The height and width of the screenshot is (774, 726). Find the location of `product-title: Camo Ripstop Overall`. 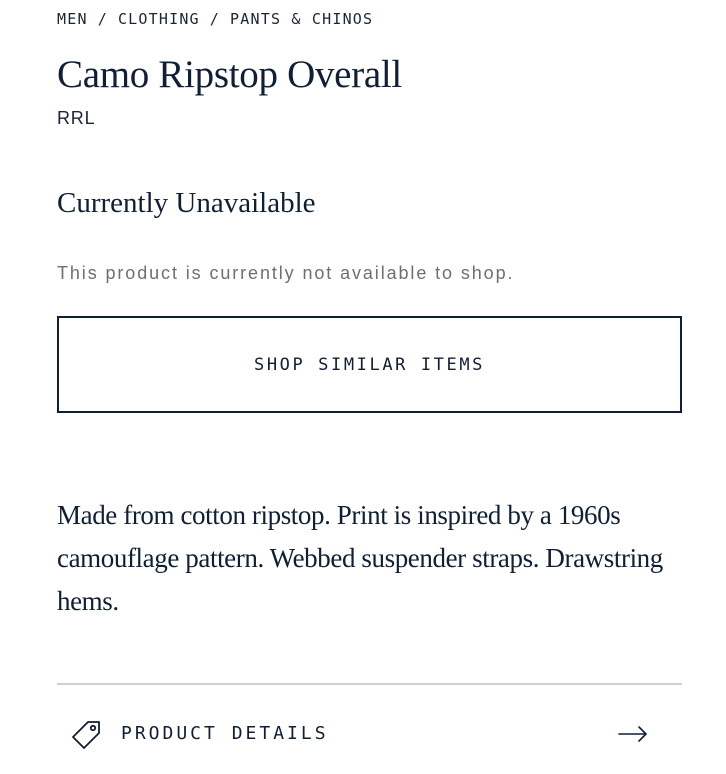

product-title: Camo Ripstop Overall is located at coordinates (229, 74).